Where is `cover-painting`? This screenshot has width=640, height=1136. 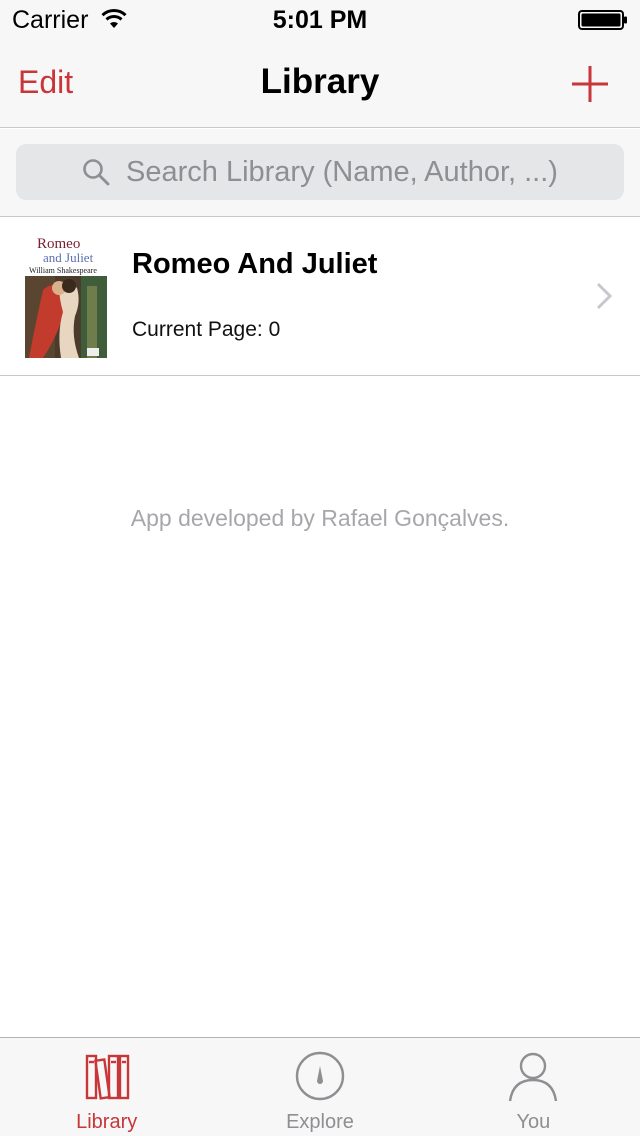 cover-painting is located at coordinates (66, 317).